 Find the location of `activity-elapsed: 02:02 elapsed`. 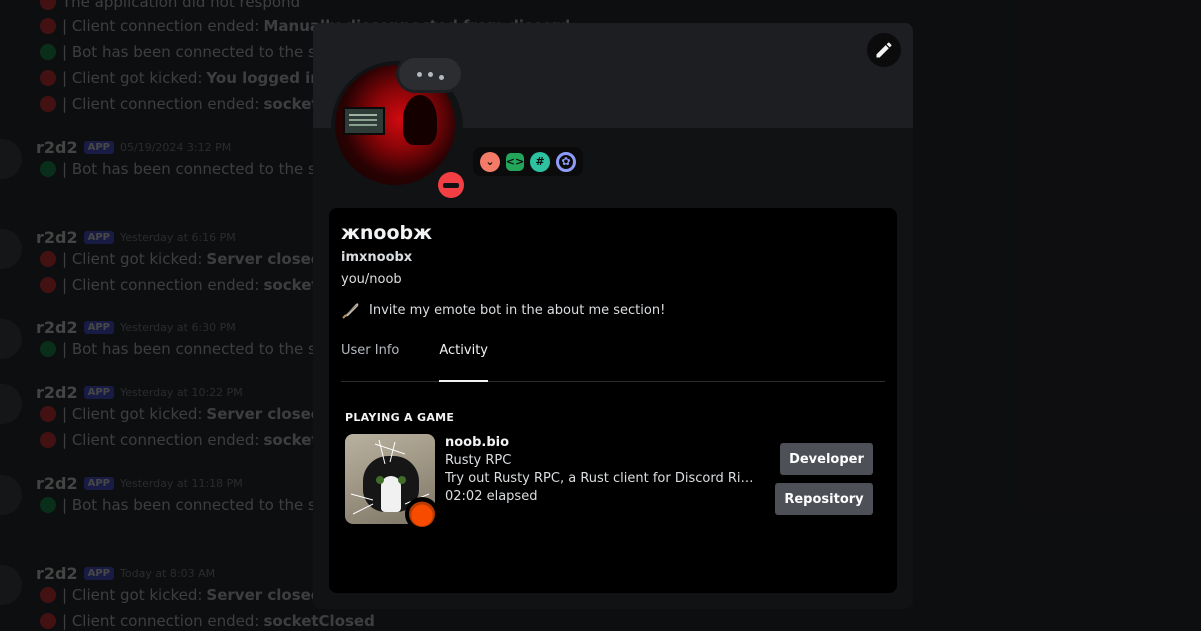

activity-elapsed: 02:02 elapsed is located at coordinates (491, 496).